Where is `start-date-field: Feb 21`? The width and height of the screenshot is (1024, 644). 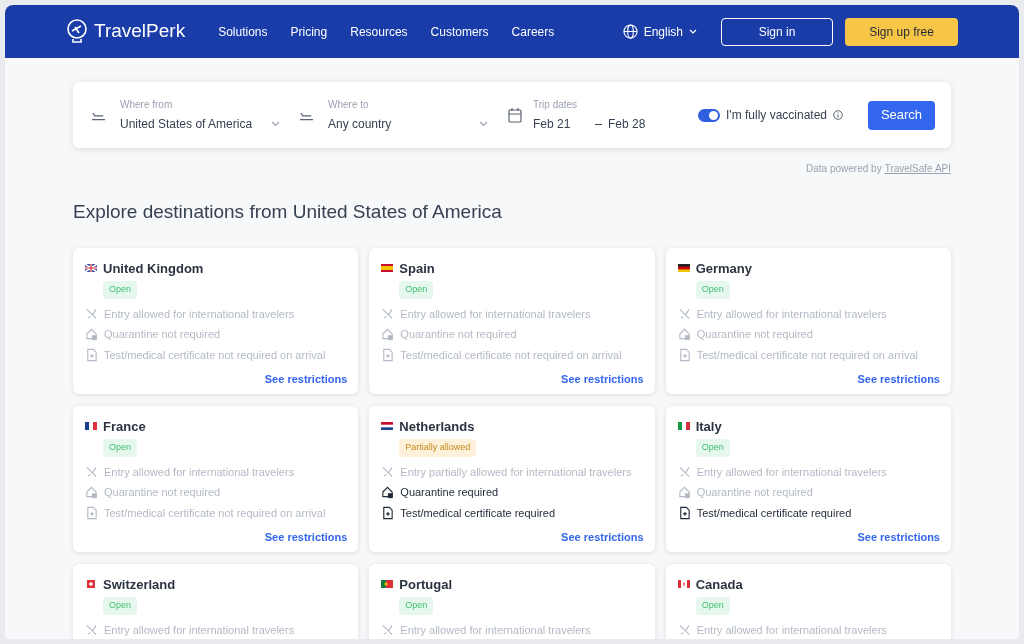 start-date-field: Feb 21 is located at coordinates (564, 124).